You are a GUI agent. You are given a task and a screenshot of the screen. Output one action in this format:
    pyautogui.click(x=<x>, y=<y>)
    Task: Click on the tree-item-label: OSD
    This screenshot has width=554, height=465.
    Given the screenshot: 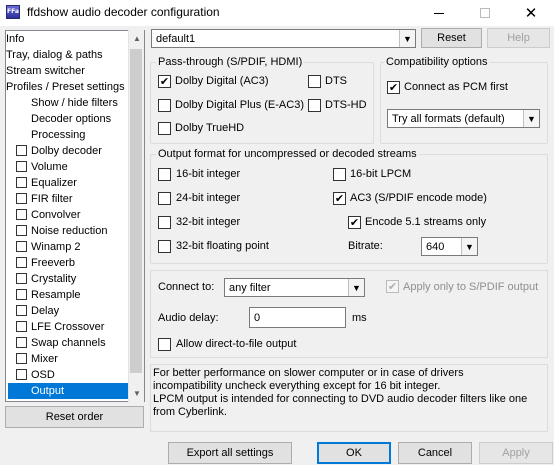 What is the action you would take?
    pyautogui.click(x=43, y=375)
    